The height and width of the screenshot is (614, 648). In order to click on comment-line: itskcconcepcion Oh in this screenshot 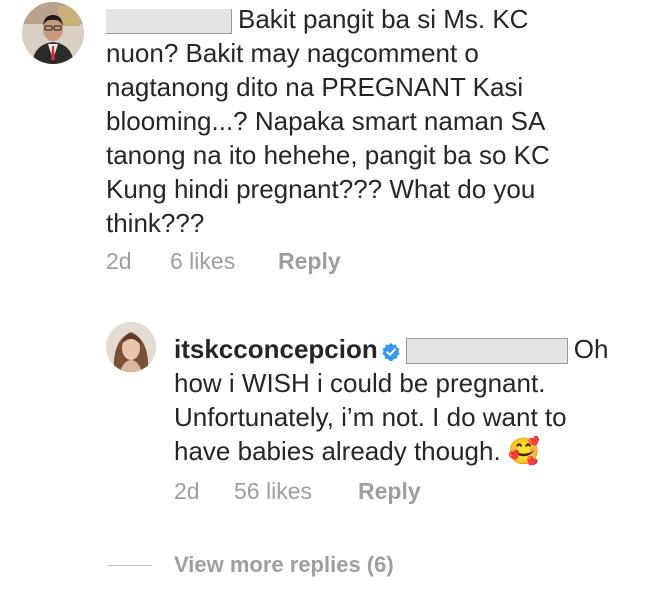, I will do `click(391, 349)`.